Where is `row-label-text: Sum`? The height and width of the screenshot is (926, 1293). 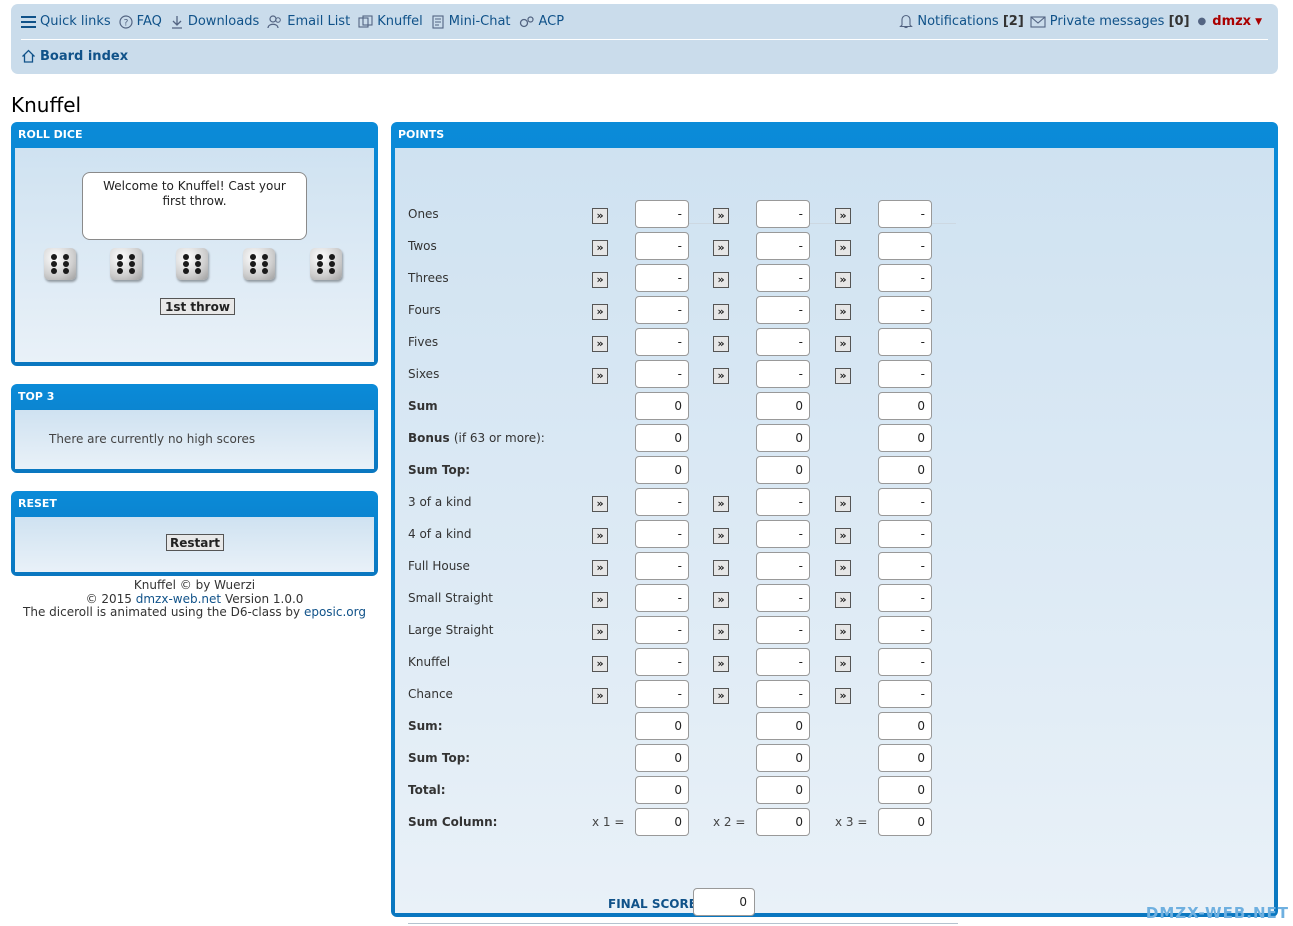 row-label-text: Sum is located at coordinates (423, 406).